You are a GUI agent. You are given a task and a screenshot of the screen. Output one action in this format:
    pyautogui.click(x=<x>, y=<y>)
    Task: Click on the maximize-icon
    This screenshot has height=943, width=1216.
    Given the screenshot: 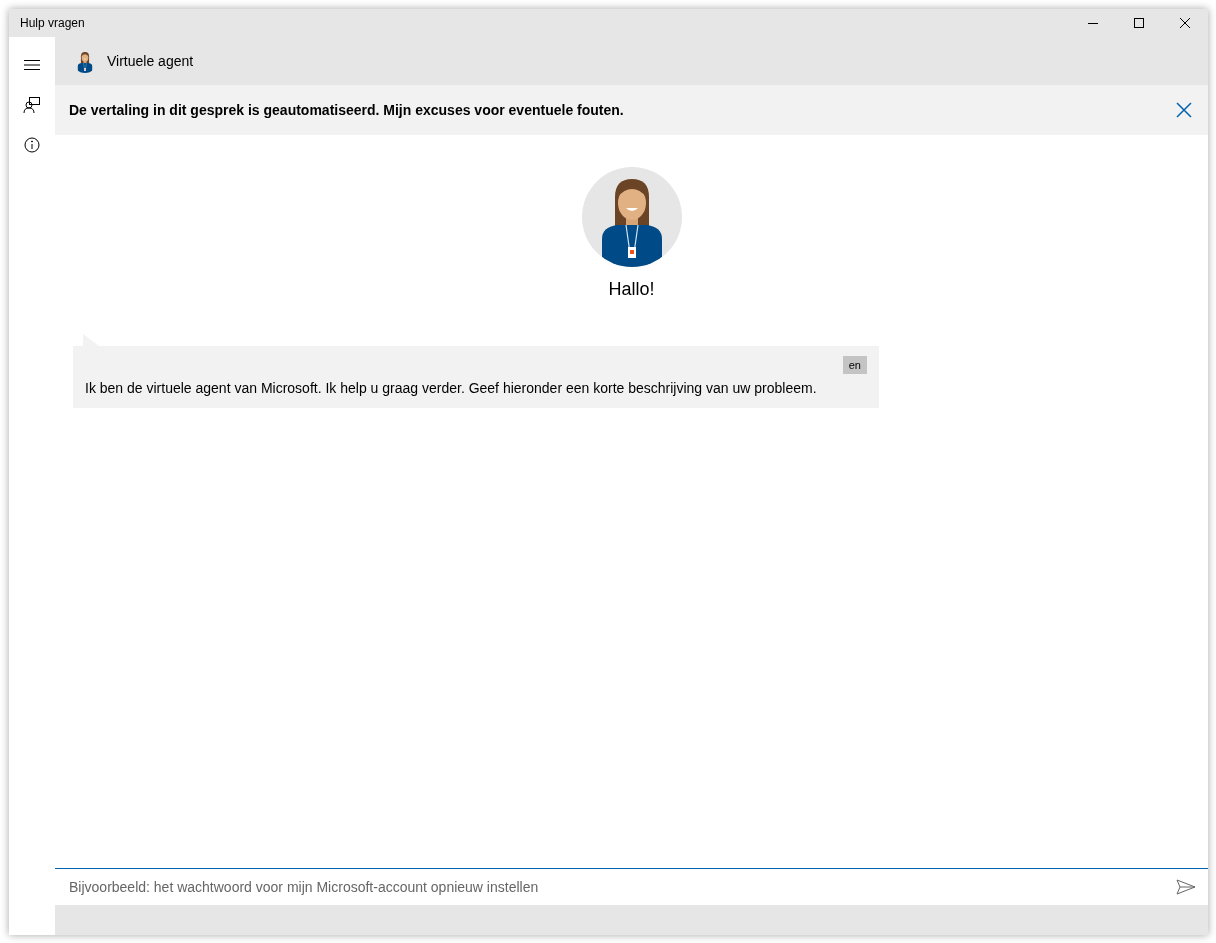 What is the action you would take?
    pyautogui.click(x=1139, y=23)
    